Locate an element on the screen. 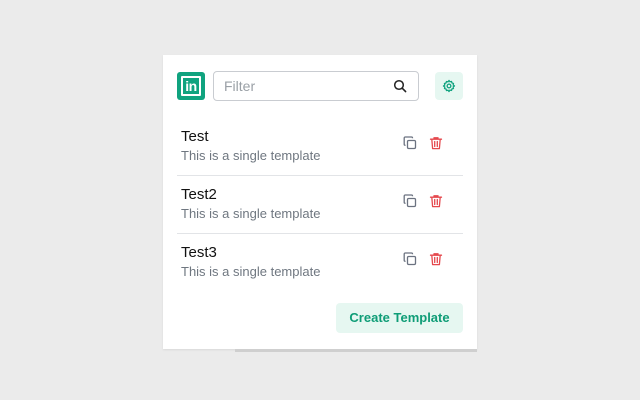 The height and width of the screenshot is (400, 640). template-item: Test3 This is a single template is located at coordinates (320, 262).